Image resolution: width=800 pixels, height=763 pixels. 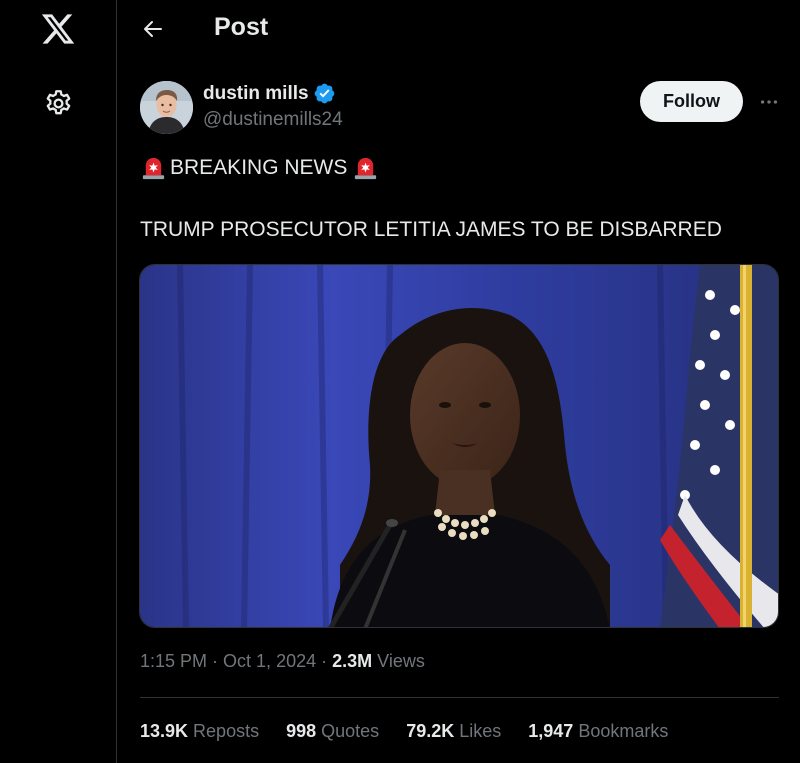 I want to click on views-label: Views, so click(x=401, y=661).